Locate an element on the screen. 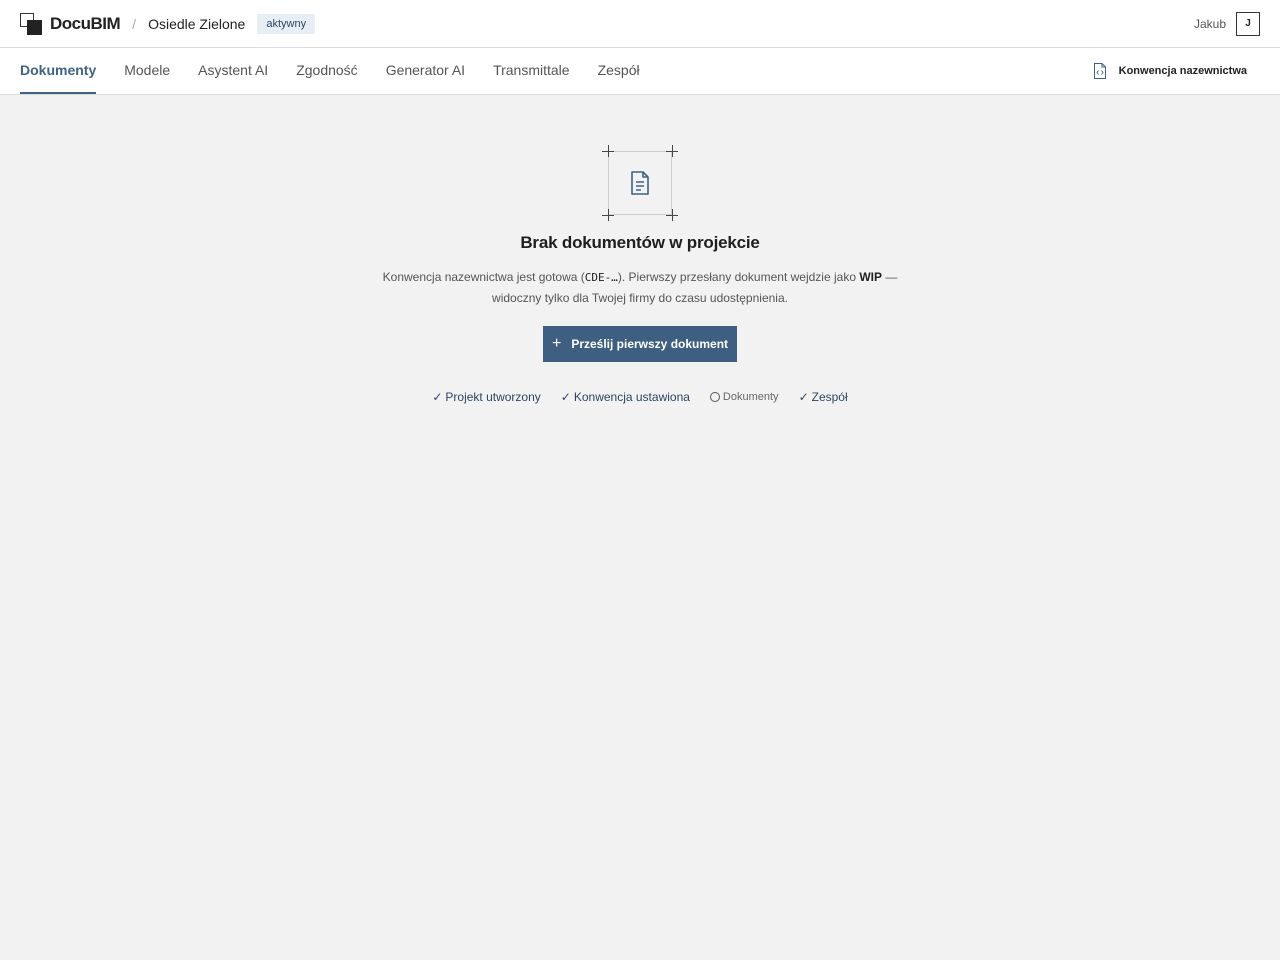 The height and width of the screenshot is (960, 1280). wip-label: WIP is located at coordinates (870, 277).